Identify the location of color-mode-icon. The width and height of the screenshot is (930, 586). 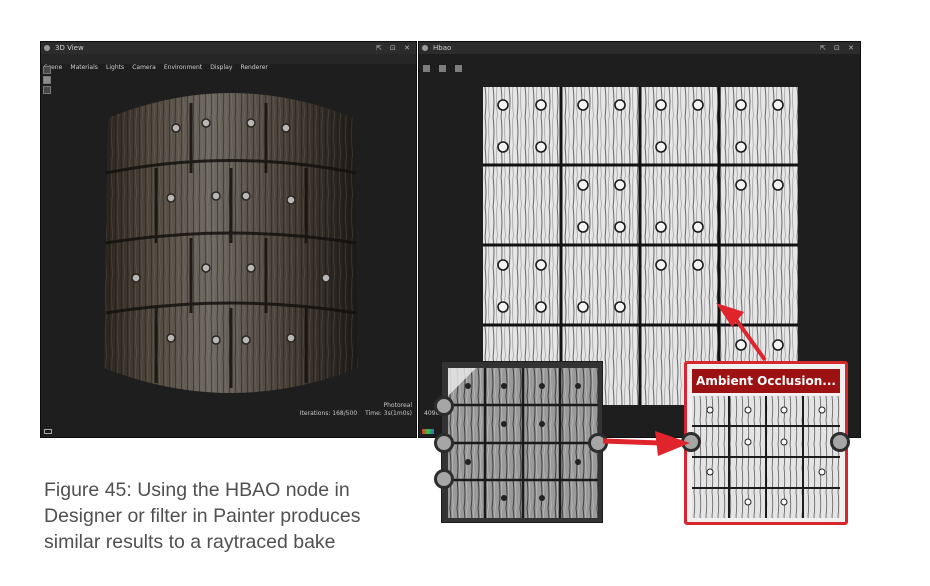
(428, 431).